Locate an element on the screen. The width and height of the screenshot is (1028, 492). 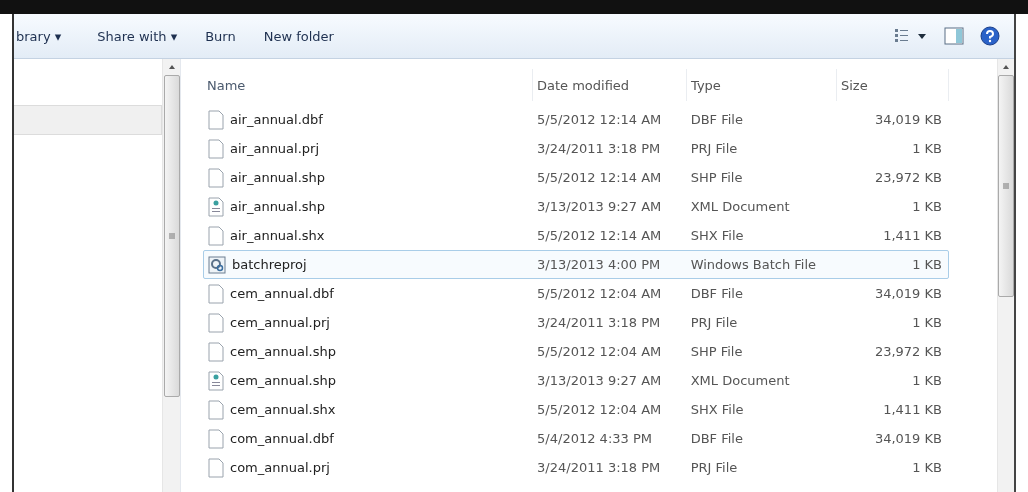
file-row: cem_annual.shp 3/13/2013 9:27 AM XML Document 1 KB is located at coordinates (576, 380).